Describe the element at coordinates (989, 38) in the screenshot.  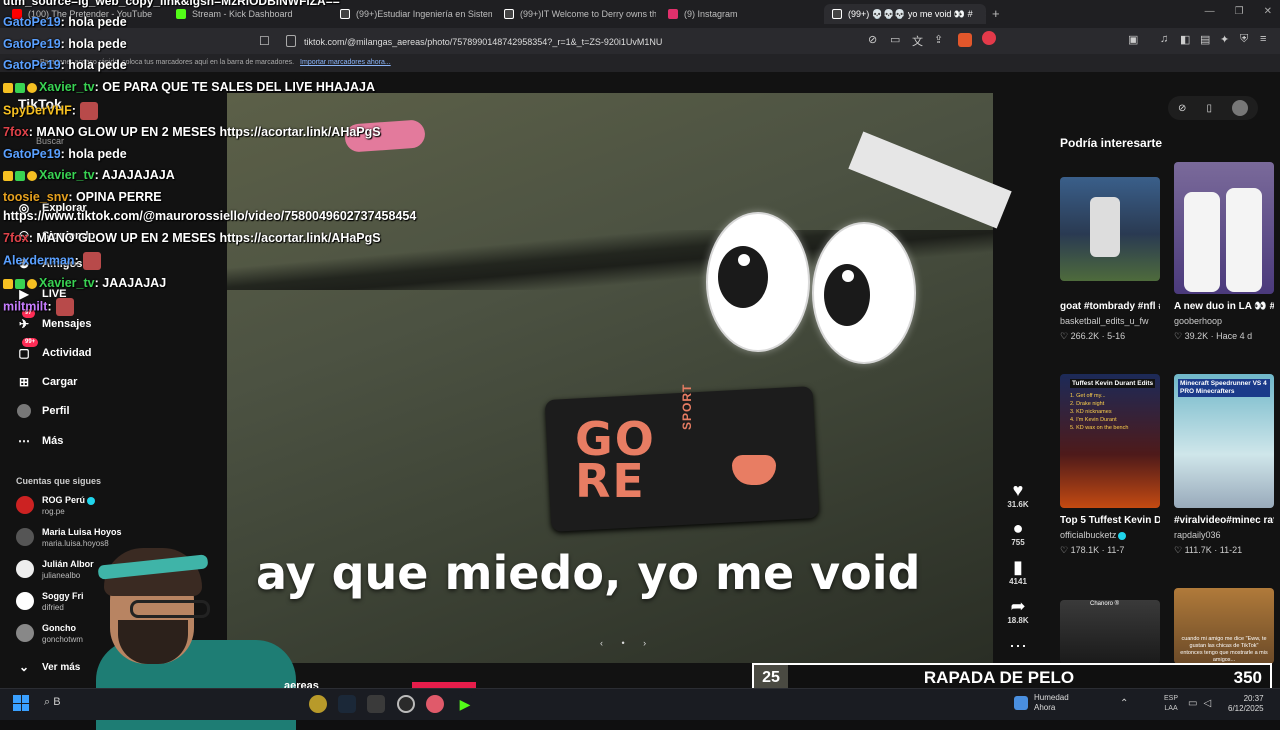
I see `brave-rewards-icon` at that location.